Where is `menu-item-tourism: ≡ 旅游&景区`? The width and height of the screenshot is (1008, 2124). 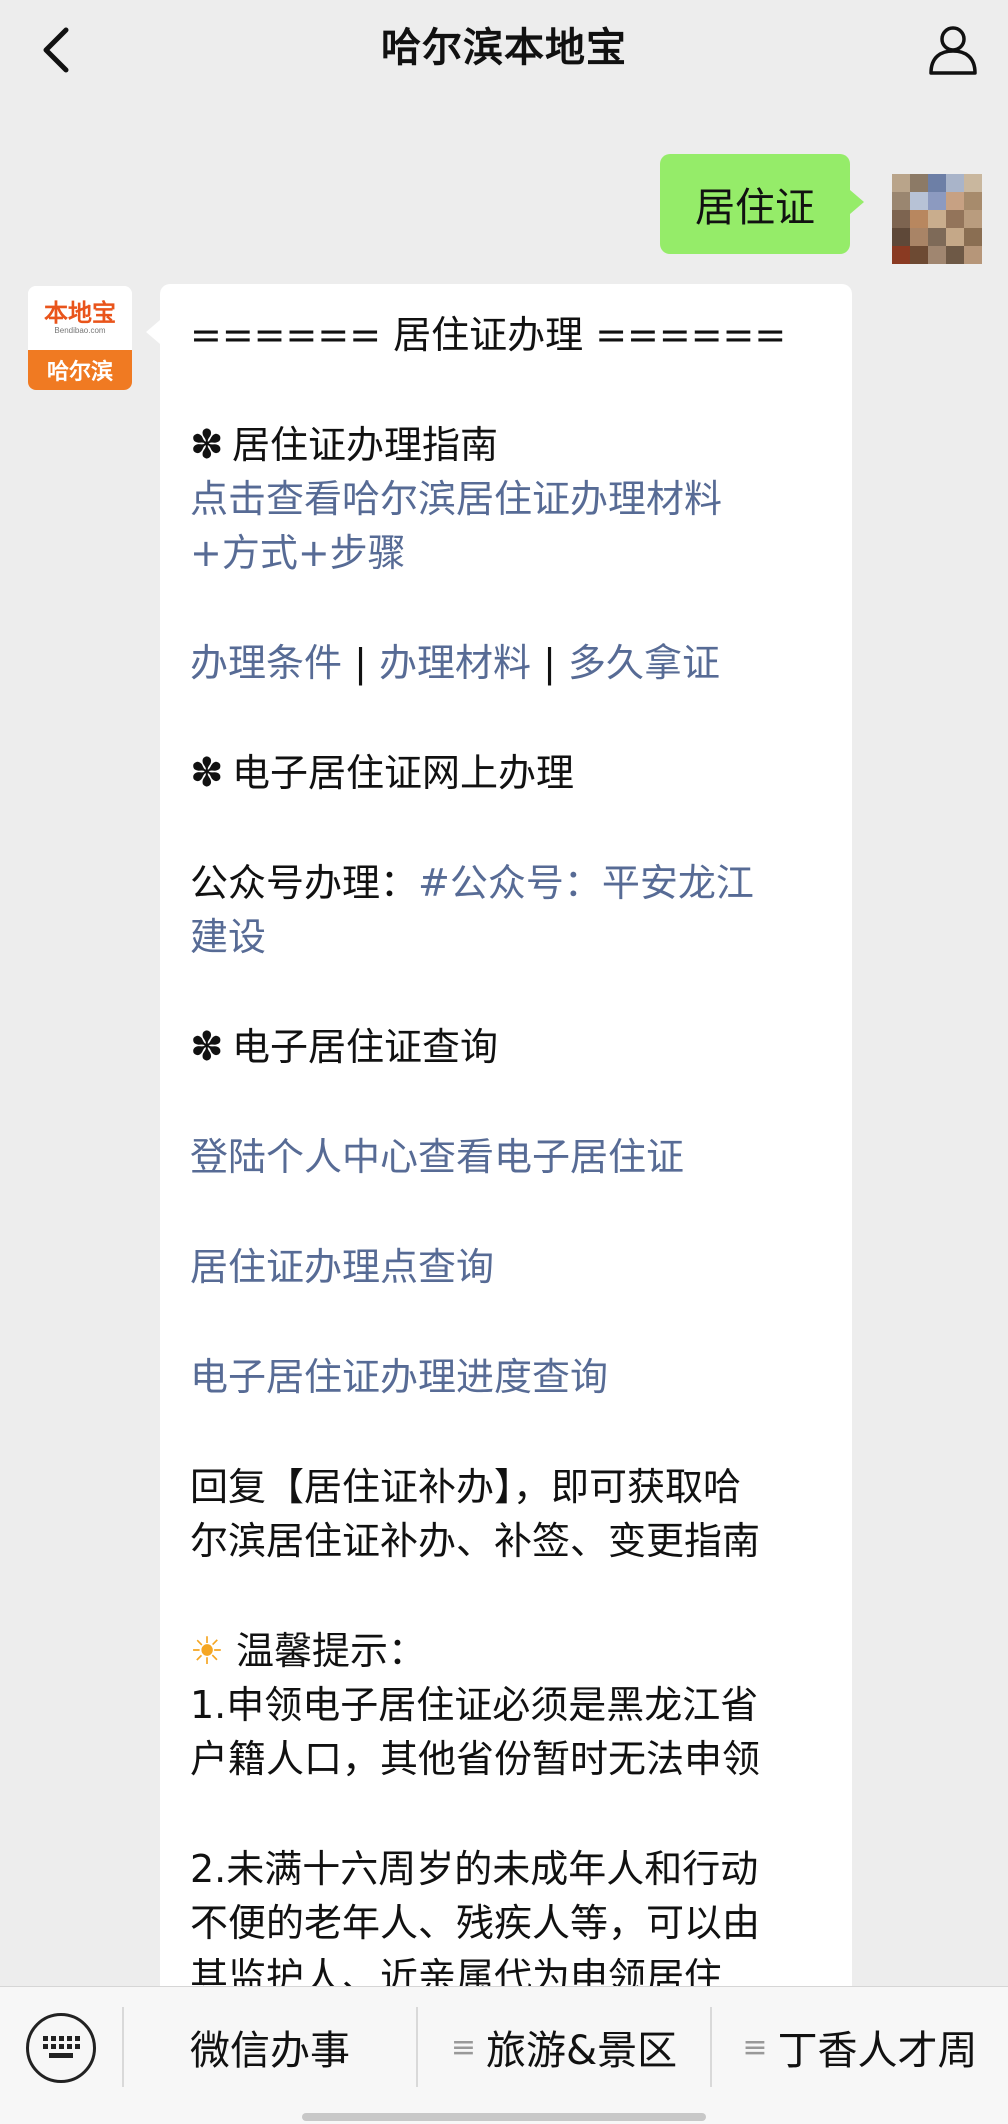
menu-item-tourism: ≡ 旅游&景区 is located at coordinates (564, 2047).